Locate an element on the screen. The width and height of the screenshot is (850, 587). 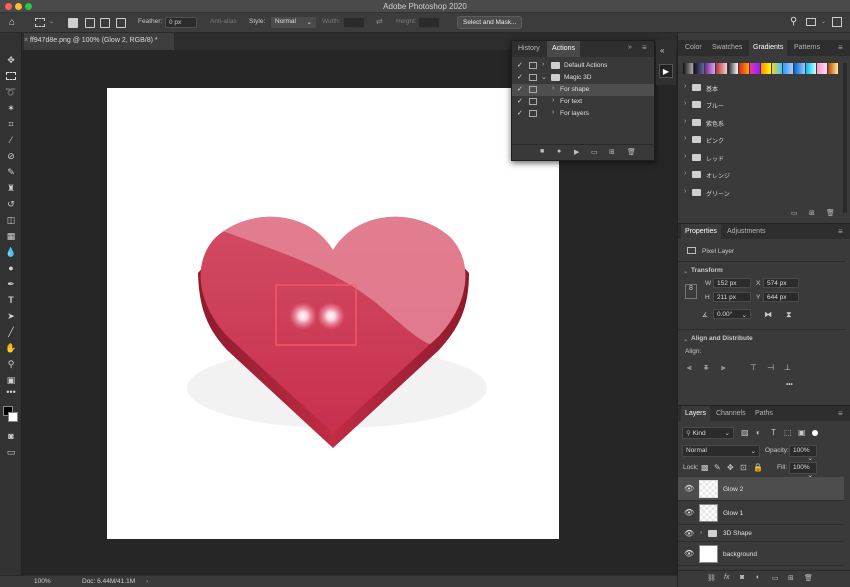
tab-patterns: Patterns is located at coordinates (807, 48).